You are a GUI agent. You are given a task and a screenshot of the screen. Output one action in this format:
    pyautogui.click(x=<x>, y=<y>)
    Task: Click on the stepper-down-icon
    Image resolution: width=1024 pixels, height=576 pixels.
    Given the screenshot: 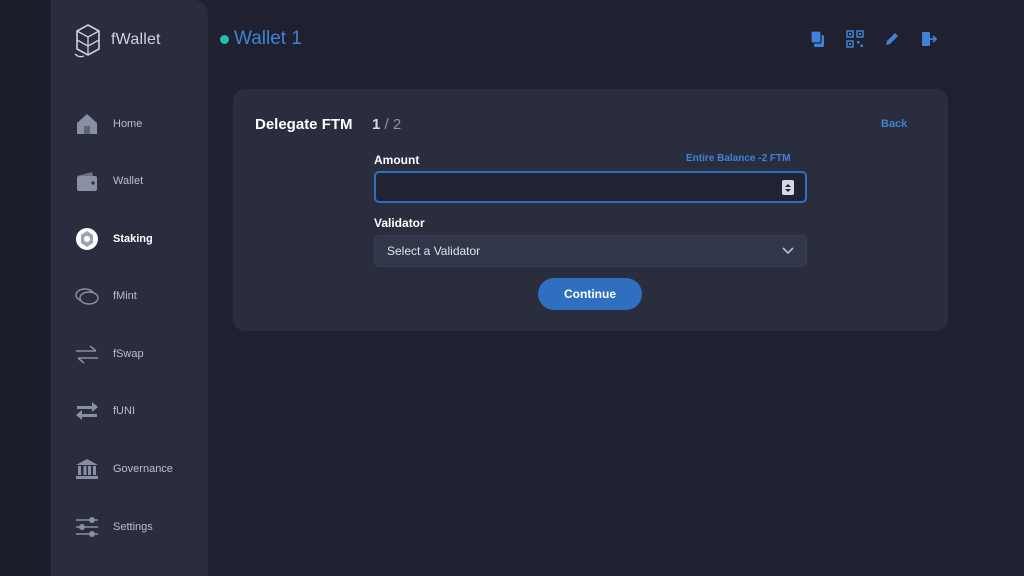 What is the action you would take?
    pyautogui.click(x=788, y=190)
    